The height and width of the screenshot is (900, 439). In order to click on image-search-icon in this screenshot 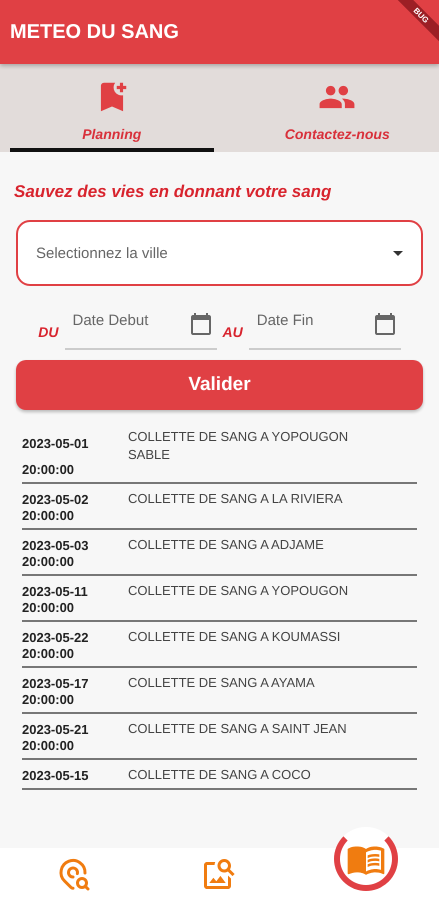, I will do `click(219, 874)`.